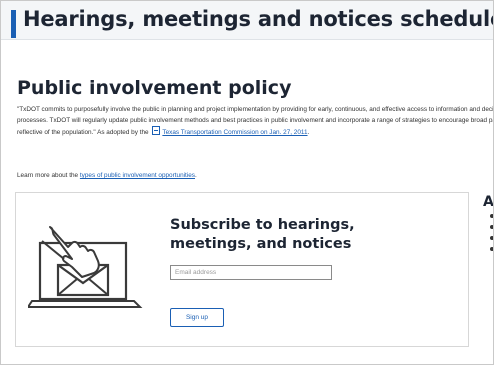 This screenshot has width=494, height=365. I want to click on sign-up-button: Sign up, so click(197, 317).